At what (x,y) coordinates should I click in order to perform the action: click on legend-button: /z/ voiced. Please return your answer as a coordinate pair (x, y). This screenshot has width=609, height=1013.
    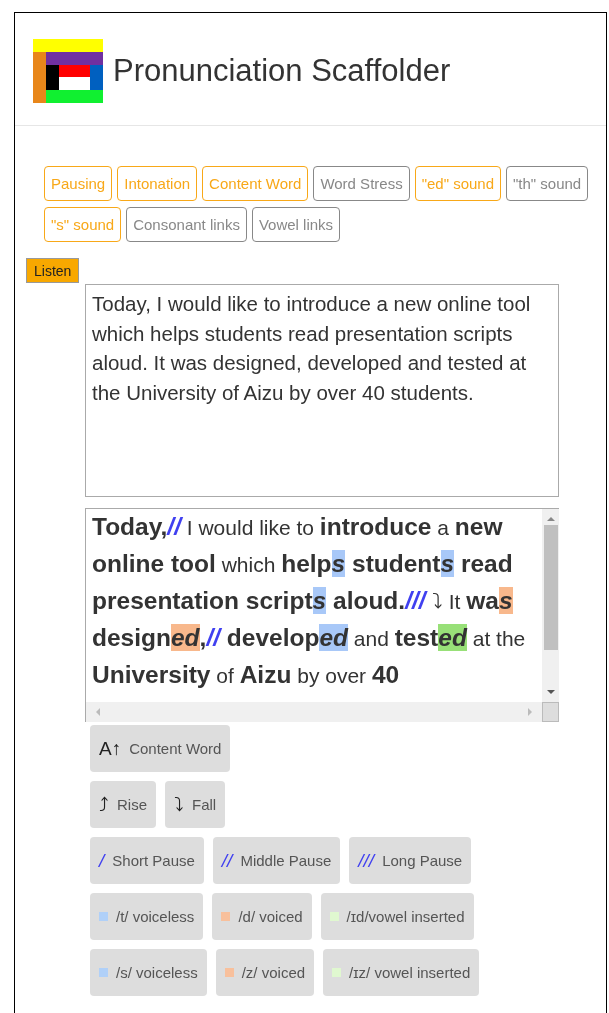
    Looking at the image, I should click on (265, 972).